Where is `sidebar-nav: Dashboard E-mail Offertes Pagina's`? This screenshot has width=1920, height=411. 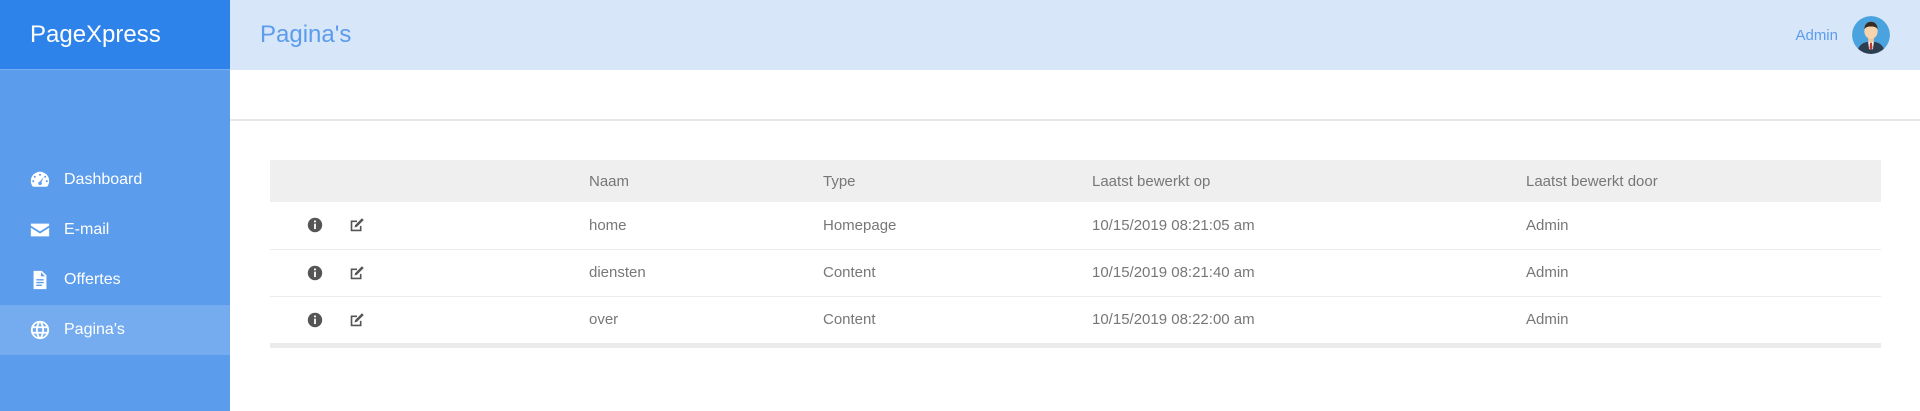
sidebar-nav: Dashboard E-mail Offertes Pagina's is located at coordinates (115, 255).